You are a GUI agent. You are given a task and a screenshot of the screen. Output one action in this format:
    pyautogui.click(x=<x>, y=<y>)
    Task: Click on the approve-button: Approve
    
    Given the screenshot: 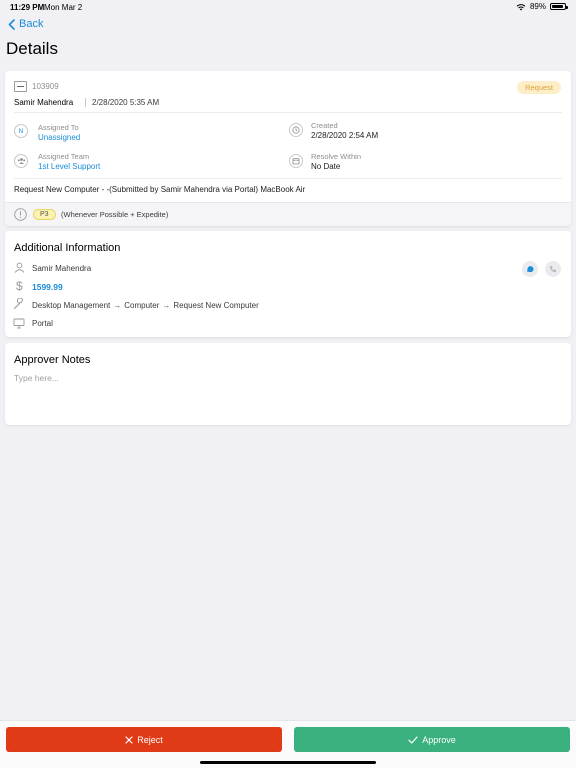 What is the action you would take?
    pyautogui.click(x=432, y=739)
    